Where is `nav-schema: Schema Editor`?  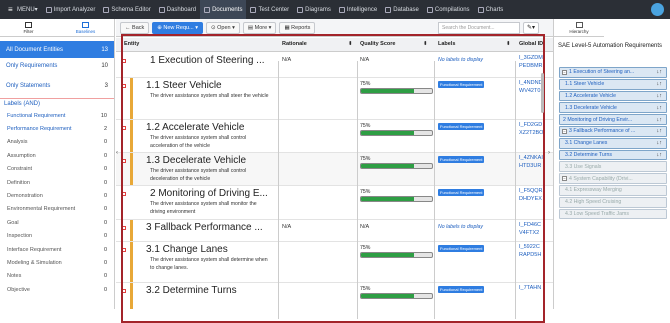 nav-schema: Schema Editor is located at coordinates (126, 9).